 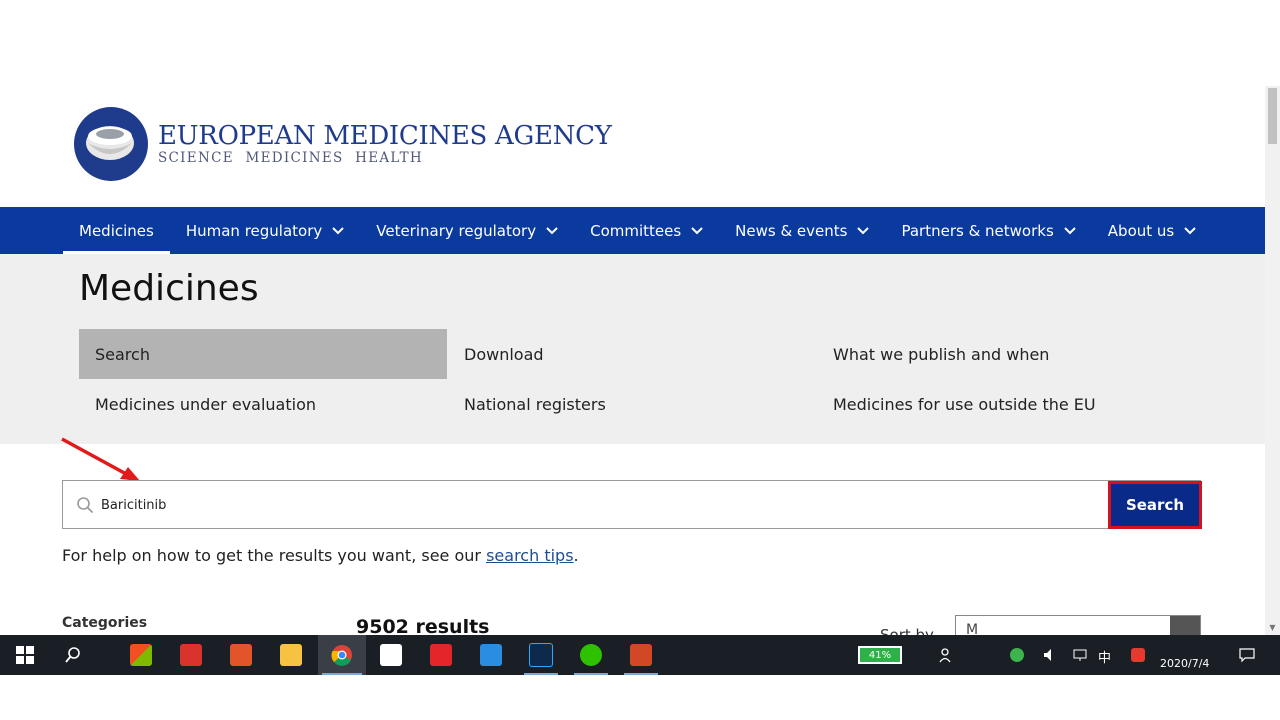 I want to click on notification-icon, so click(x=1247, y=655).